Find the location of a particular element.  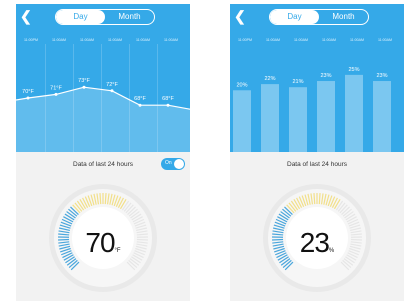

gauge-value: 23 is located at coordinates (314, 242).